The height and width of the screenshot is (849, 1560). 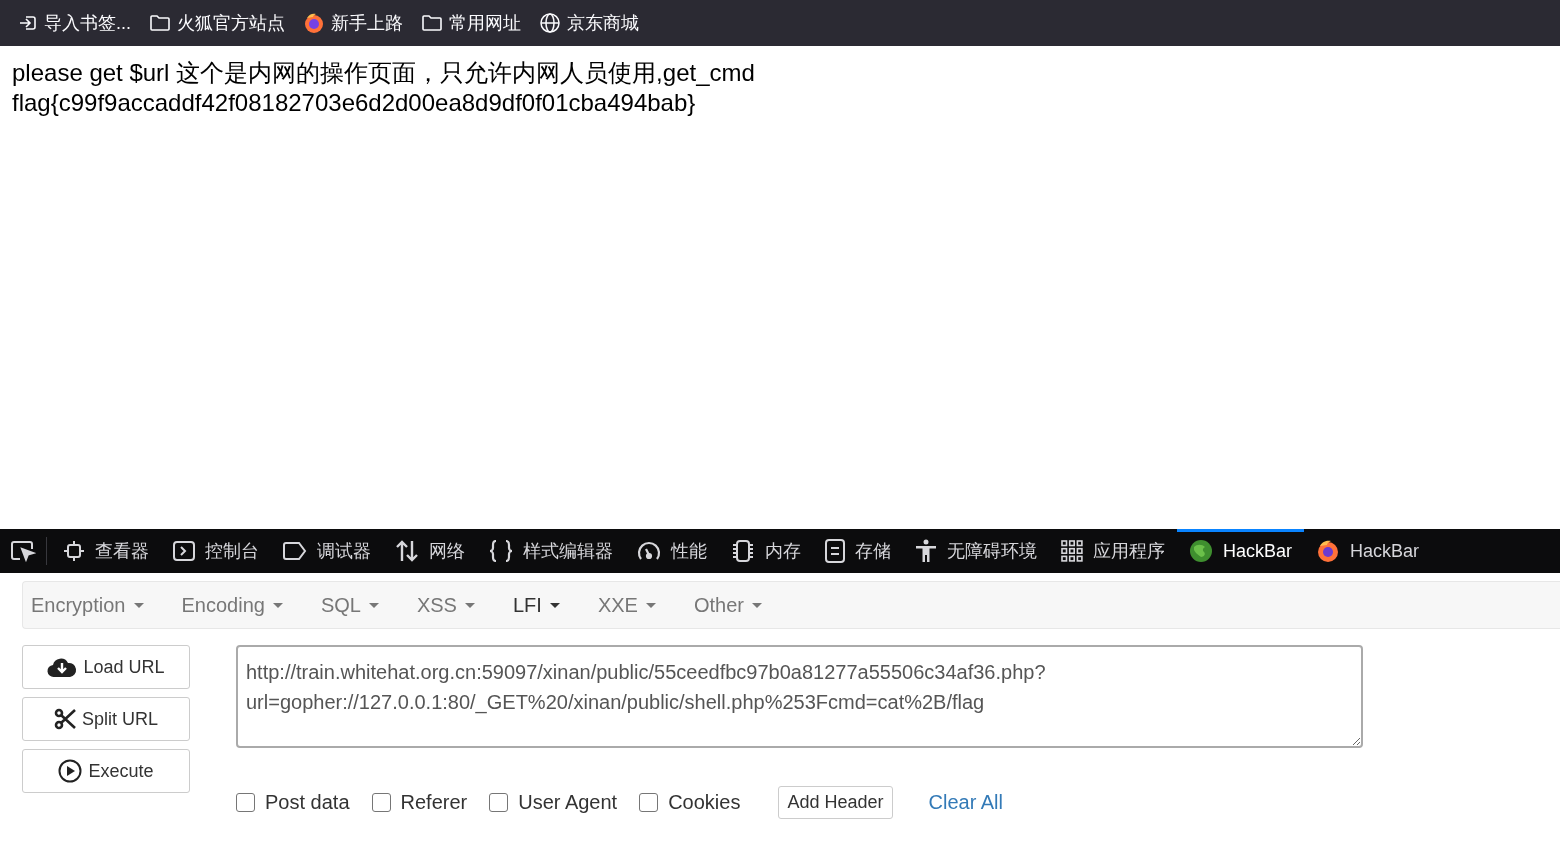 I want to click on action-button: Split URL, so click(x=106, y=719).